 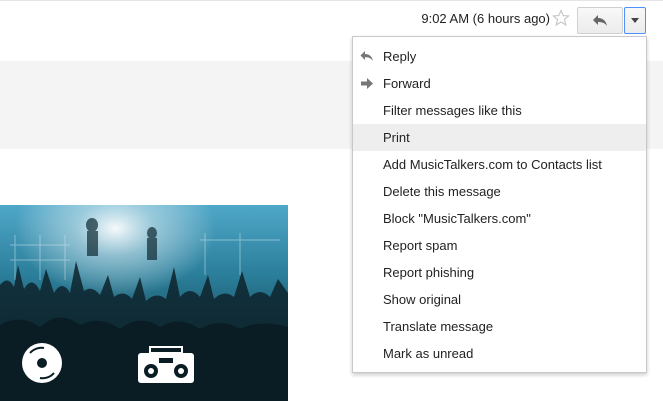 I want to click on reply-icon, so click(x=366, y=56).